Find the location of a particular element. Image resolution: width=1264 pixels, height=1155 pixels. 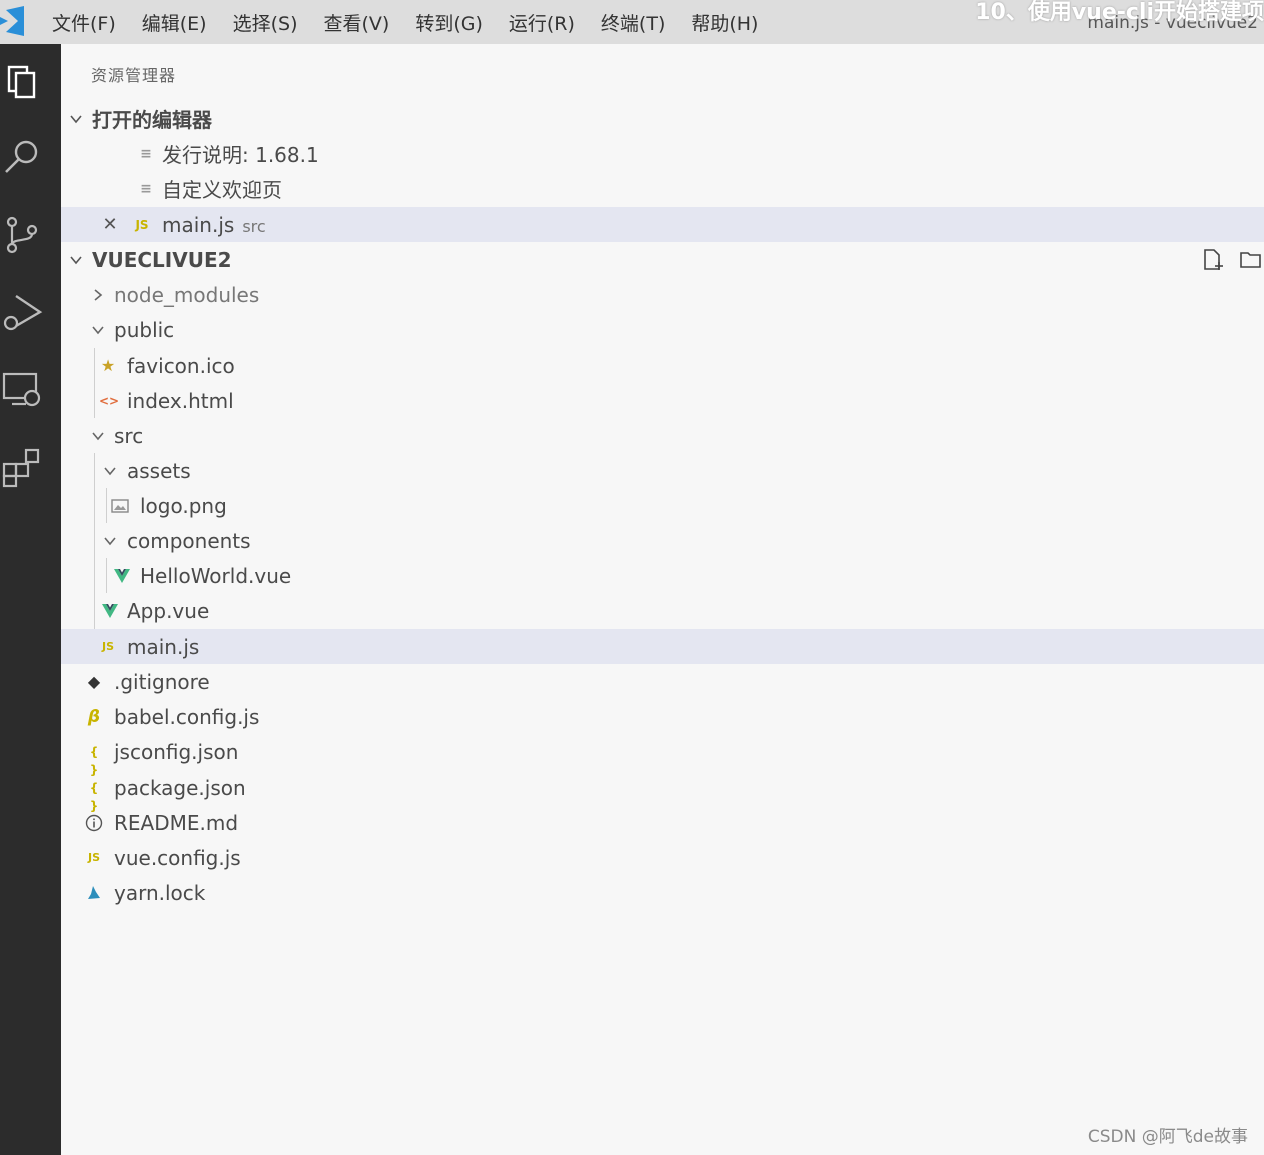

csdn-watermark: CSDN @阿飞de故事 is located at coordinates (1167, 1137).